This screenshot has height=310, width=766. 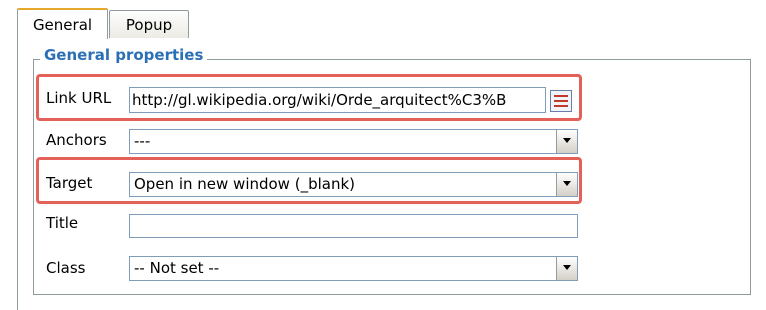 I want to click on anchors-value: ---, so click(x=142, y=141).